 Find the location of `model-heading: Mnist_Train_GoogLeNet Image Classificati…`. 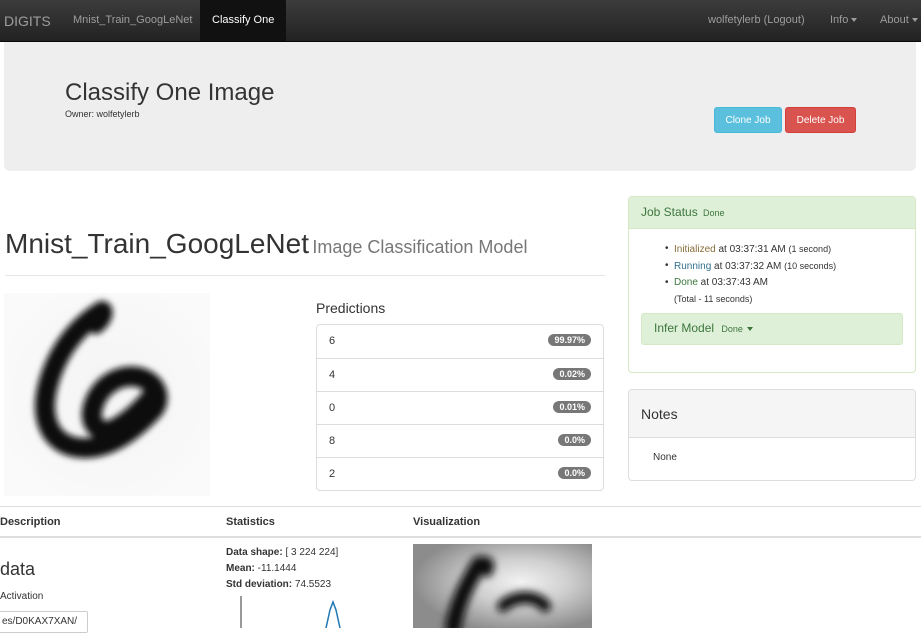

model-heading: Mnist_Train_GoogLeNet Image Classificati… is located at coordinates (266, 244).